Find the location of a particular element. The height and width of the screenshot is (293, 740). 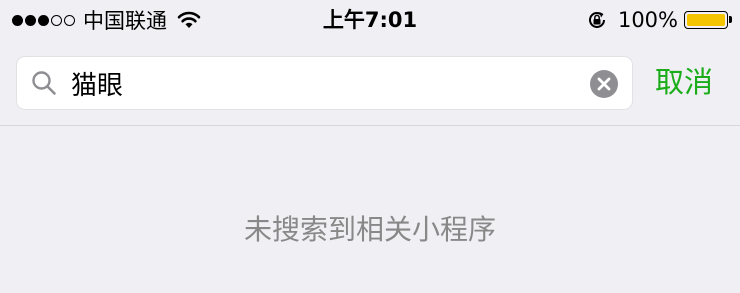

battery-icon is located at coordinates (708, 20).